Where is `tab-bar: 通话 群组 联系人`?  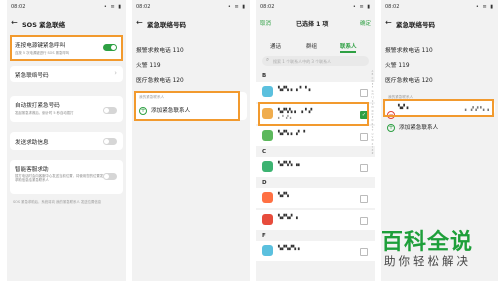 tab-bar: 通话 群组 联系人 is located at coordinates (315, 46).